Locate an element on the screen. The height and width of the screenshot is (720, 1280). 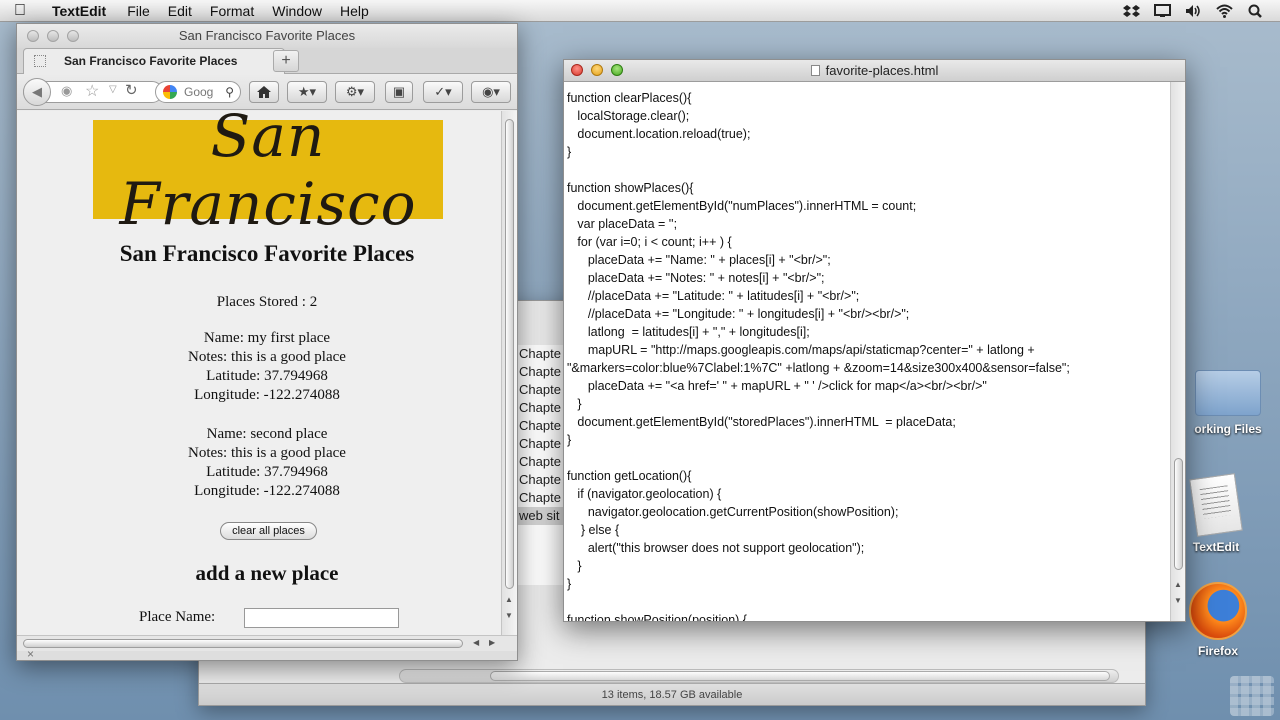
tab-current: San Francisco Favorite Places is located at coordinates (154, 61).